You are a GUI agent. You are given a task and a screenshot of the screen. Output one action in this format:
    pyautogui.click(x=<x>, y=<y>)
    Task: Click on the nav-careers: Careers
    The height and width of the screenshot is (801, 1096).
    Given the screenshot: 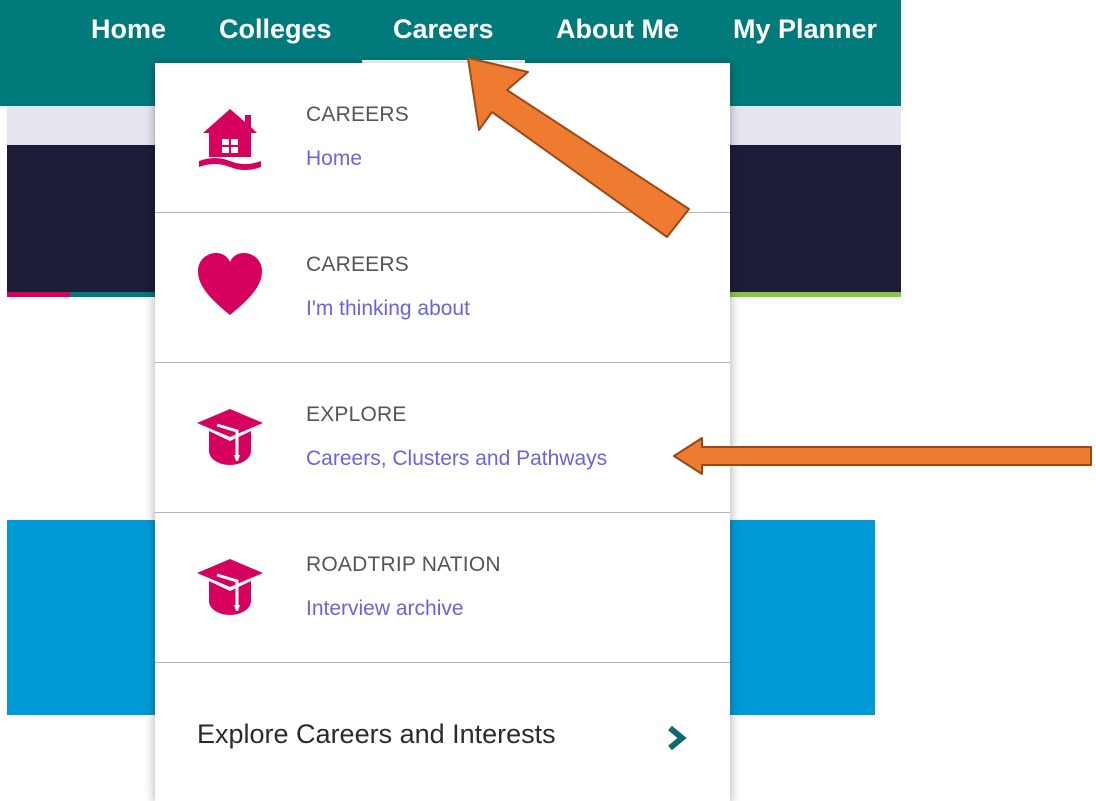 What is the action you would take?
    pyautogui.click(x=443, y=39)
    